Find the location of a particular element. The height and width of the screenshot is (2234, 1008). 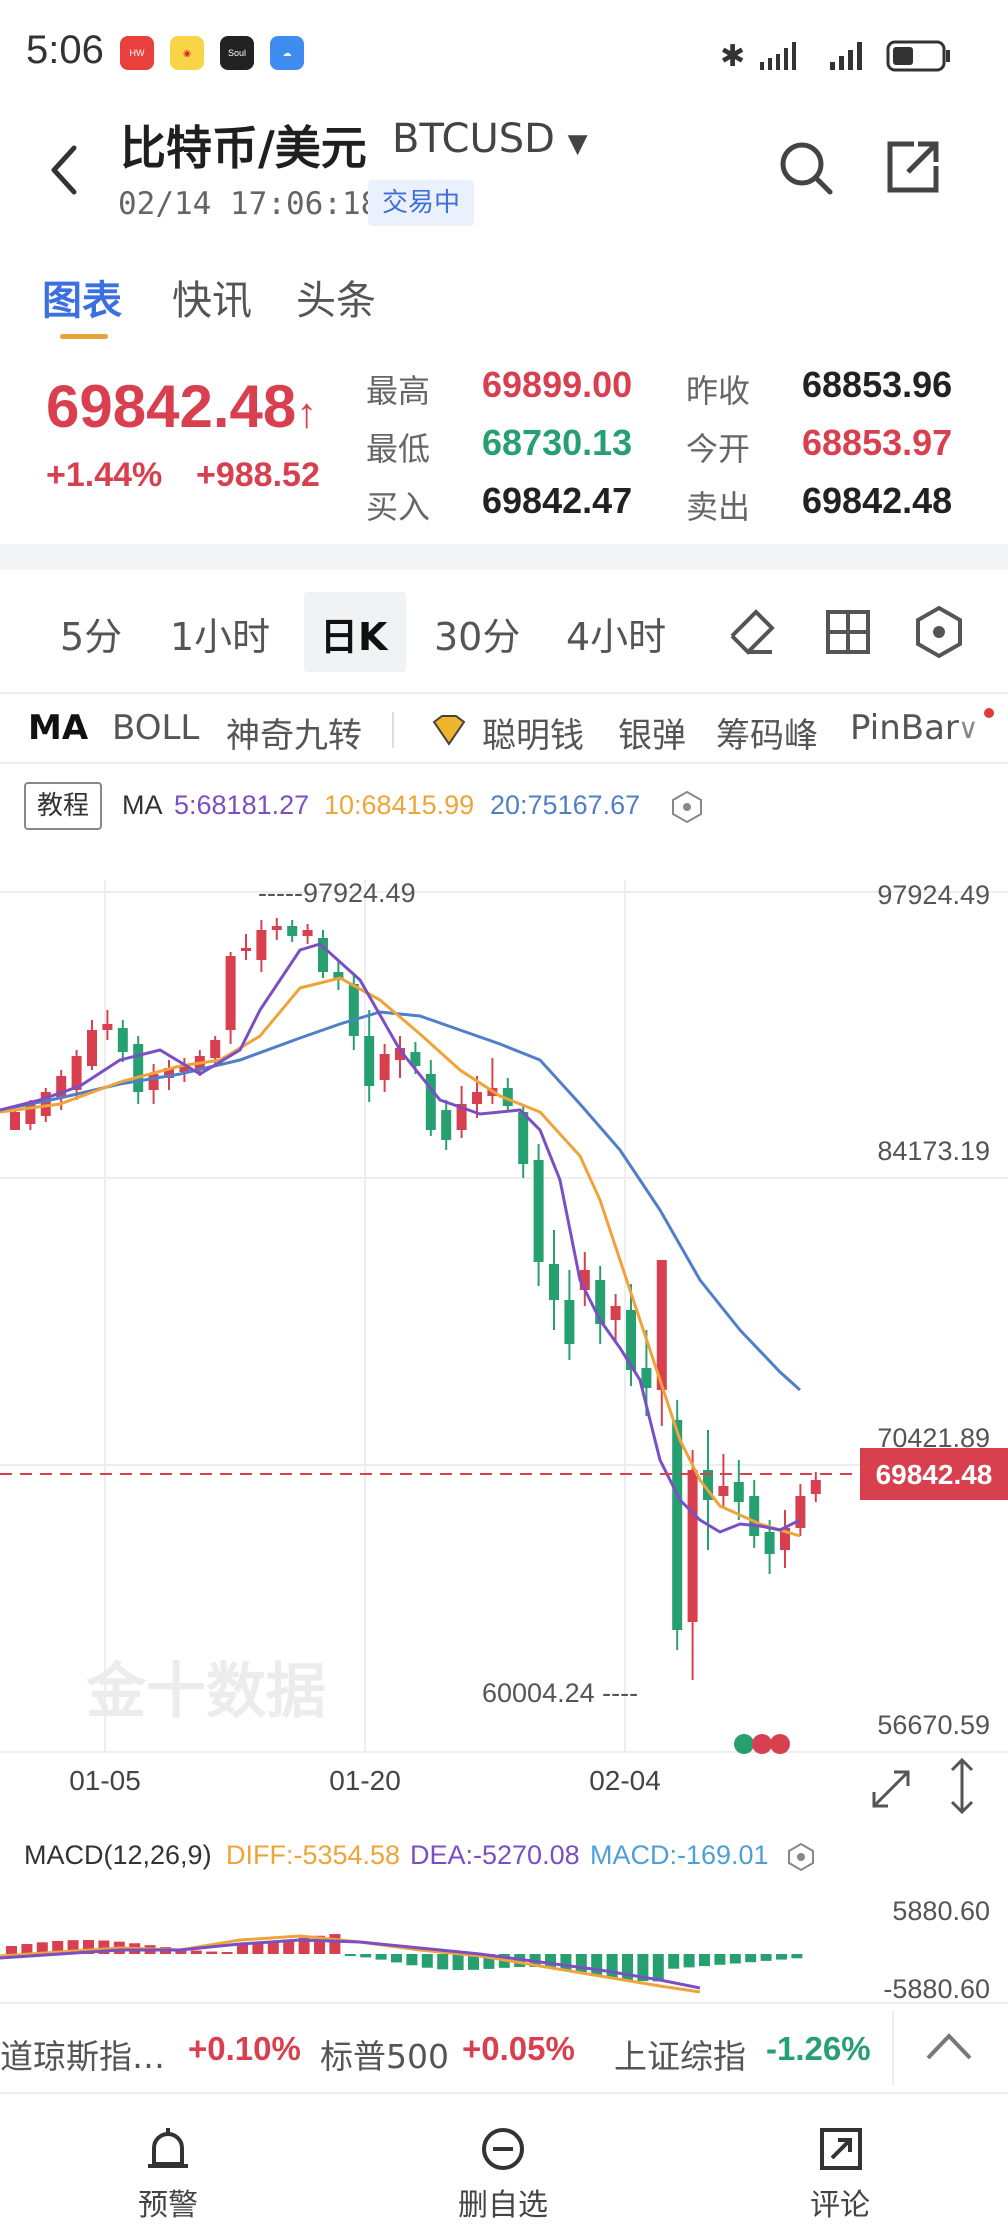

x-label-3: 02-04 is located at coordinates (625, 1780).